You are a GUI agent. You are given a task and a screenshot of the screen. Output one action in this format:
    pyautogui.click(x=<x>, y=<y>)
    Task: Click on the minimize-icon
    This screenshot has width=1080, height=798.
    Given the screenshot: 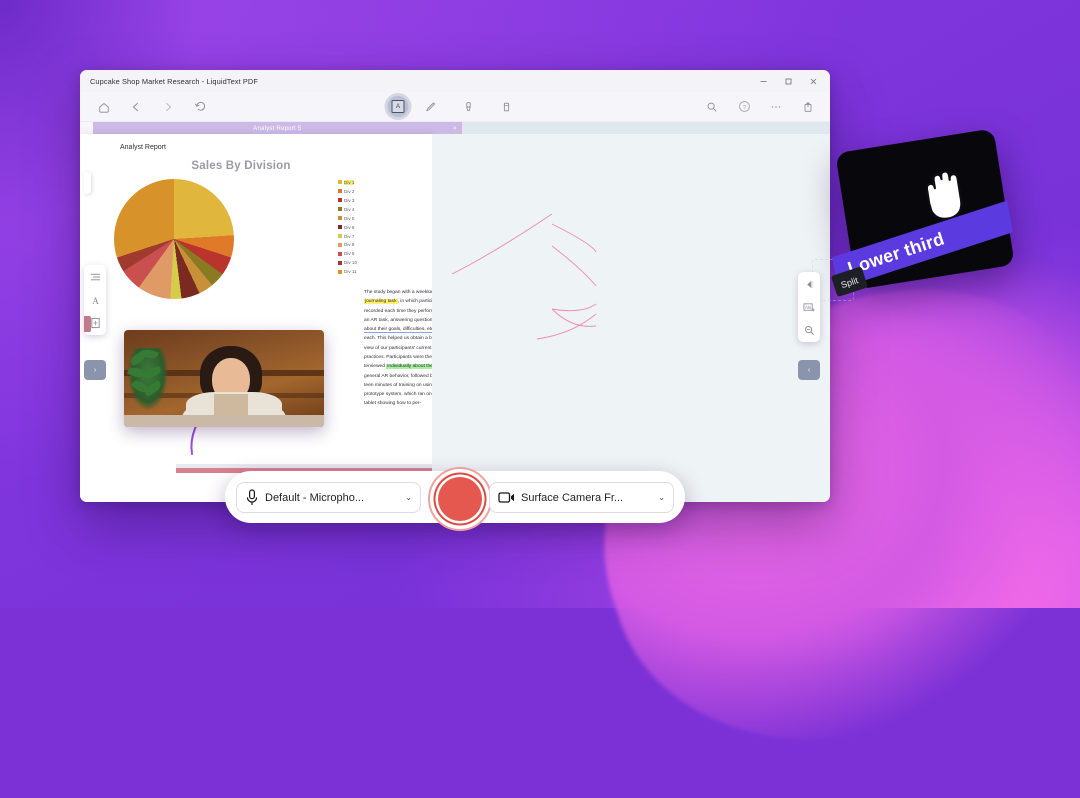 What is the action you would take?
    pyautogui.click(x=763, y=81)
    